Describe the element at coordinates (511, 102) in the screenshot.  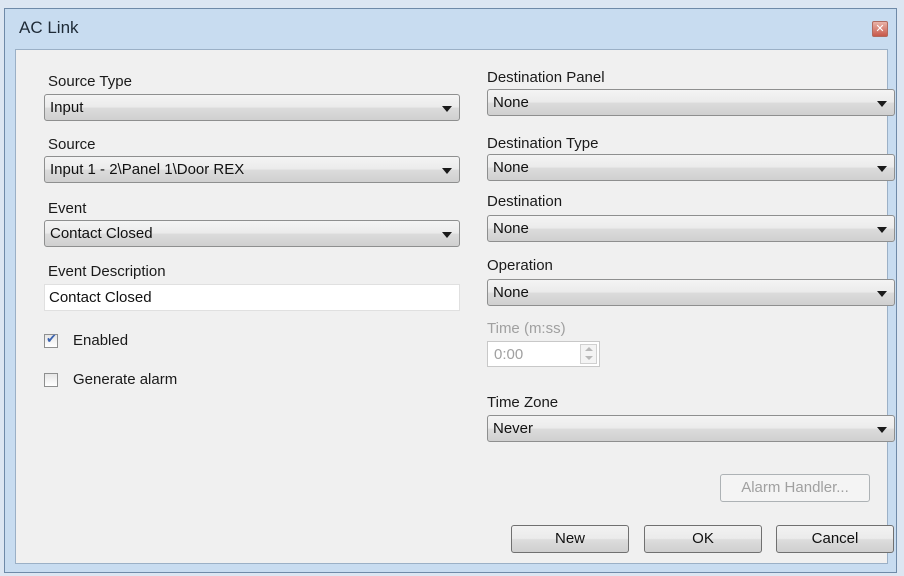
I see `destination-panel-value: None` at that location.